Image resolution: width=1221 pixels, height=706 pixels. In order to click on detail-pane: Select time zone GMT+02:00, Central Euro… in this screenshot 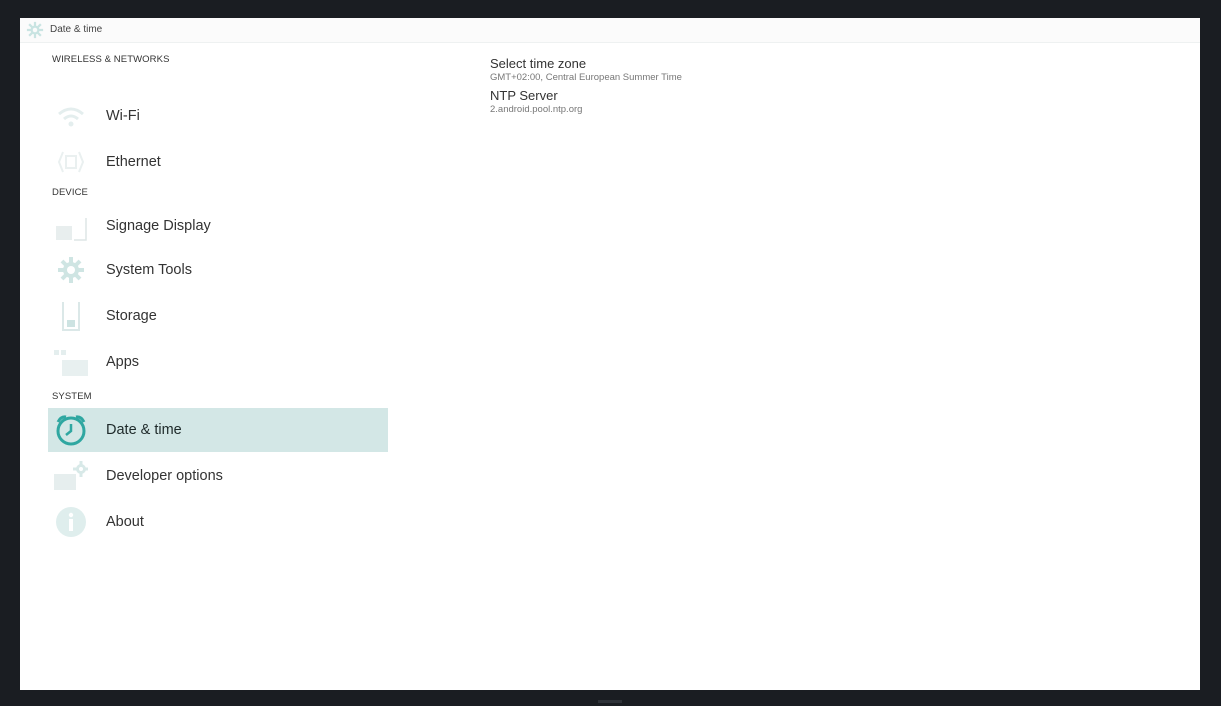, I will do `click(790, 88)`.